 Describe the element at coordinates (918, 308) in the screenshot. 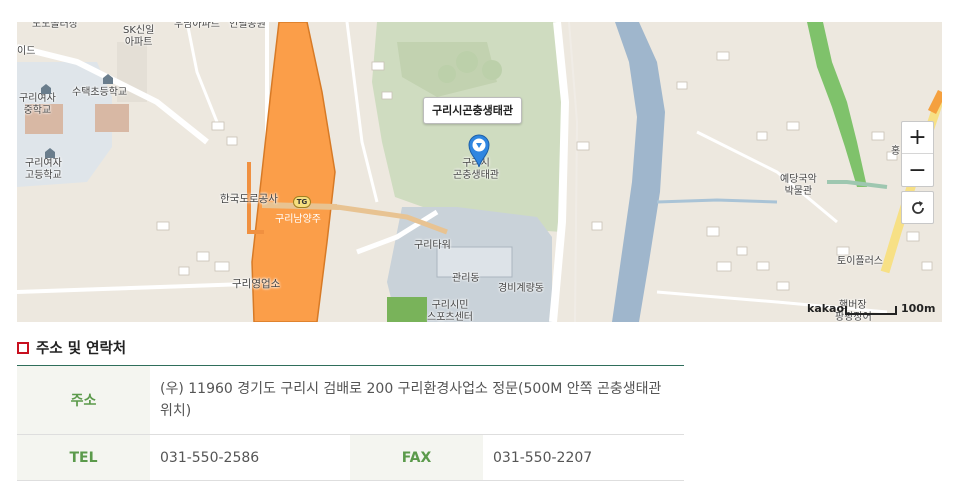

I see `scale-distance: 100m` at that location.